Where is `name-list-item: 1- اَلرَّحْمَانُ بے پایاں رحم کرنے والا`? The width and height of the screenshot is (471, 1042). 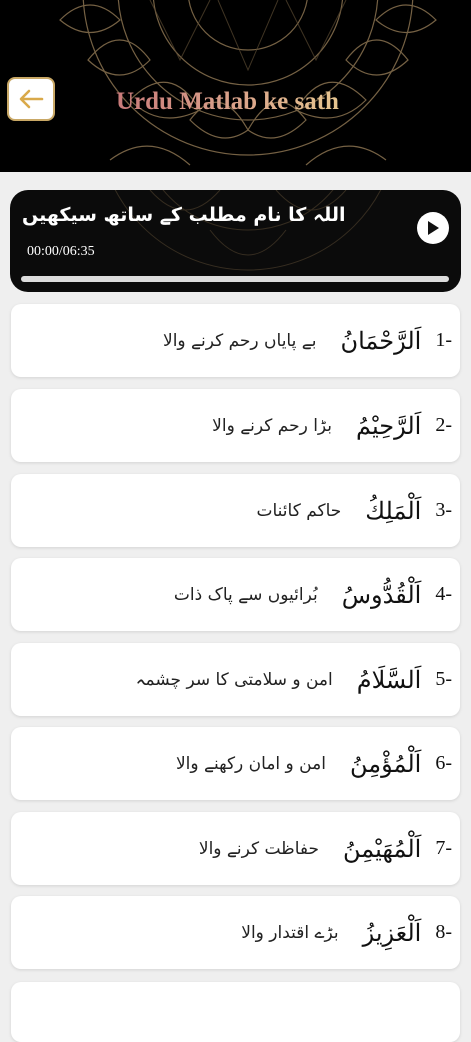
name-list-item: 1- اَلرَّحْمَانُ بے پایاں رحم کرنے والا is located at coordinates (235, 340).